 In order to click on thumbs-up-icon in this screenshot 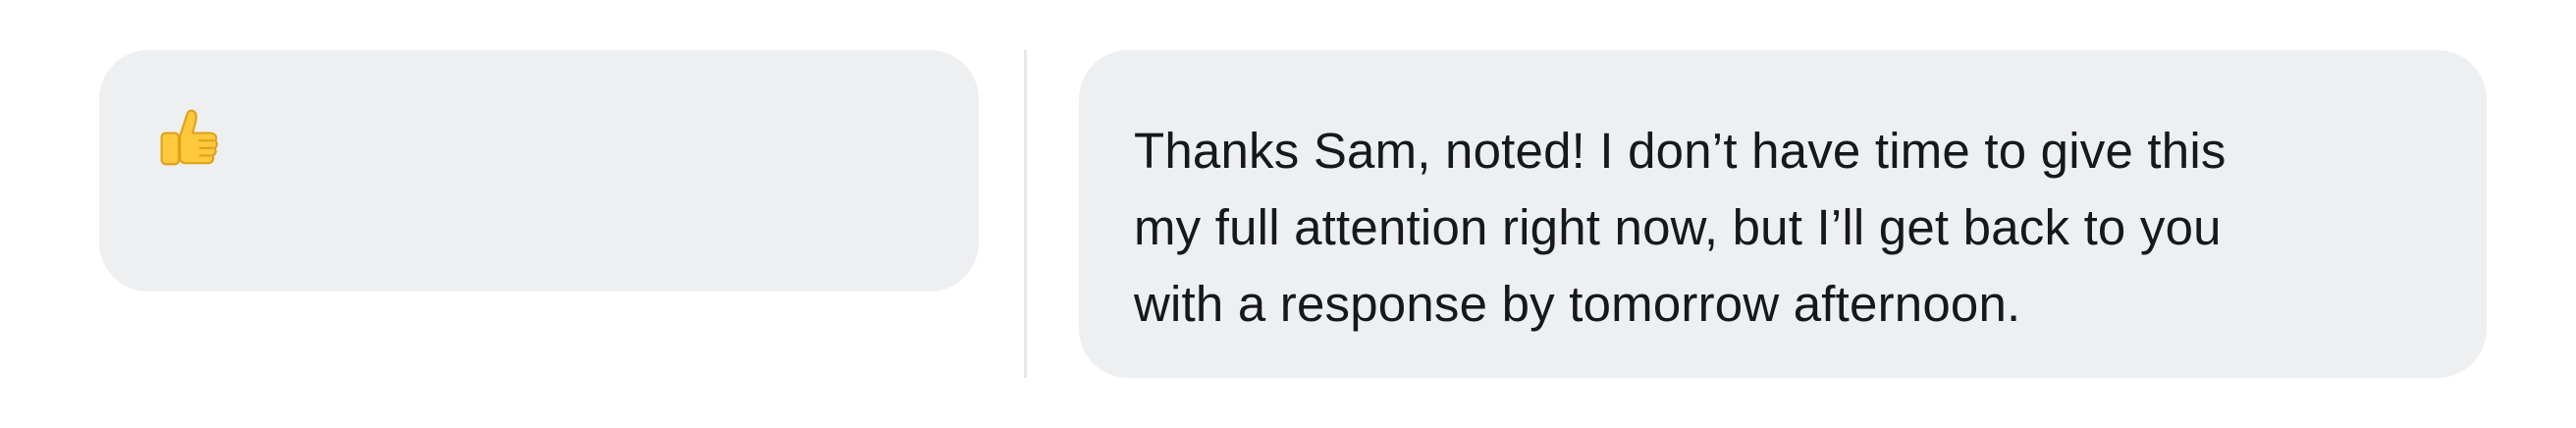, I will do `click(188, 138)`.